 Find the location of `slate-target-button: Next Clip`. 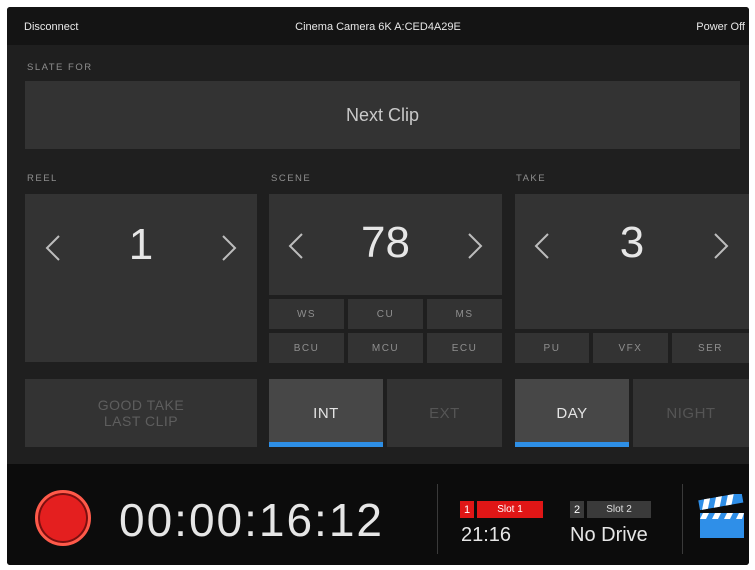

slate-target-button: Next Clip is located at coordinates (382, 115).